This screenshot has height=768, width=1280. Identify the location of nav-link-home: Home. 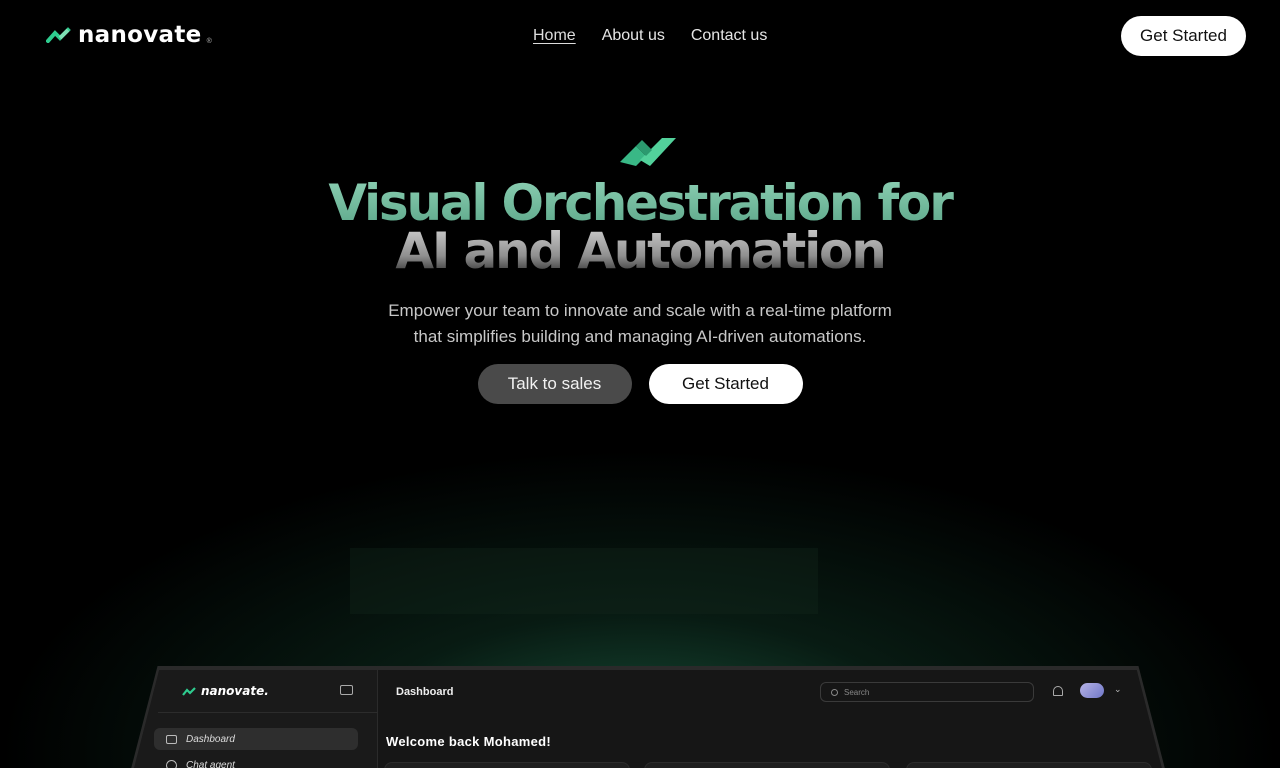
(554, 36).